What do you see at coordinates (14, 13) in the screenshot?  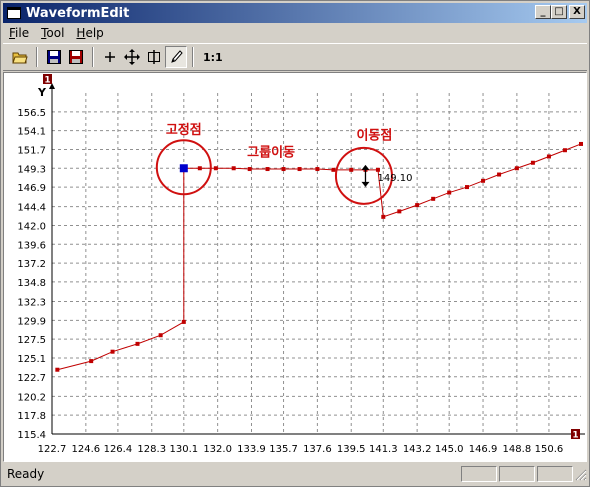 I see `app-icon` at bounding box center [14, 13].